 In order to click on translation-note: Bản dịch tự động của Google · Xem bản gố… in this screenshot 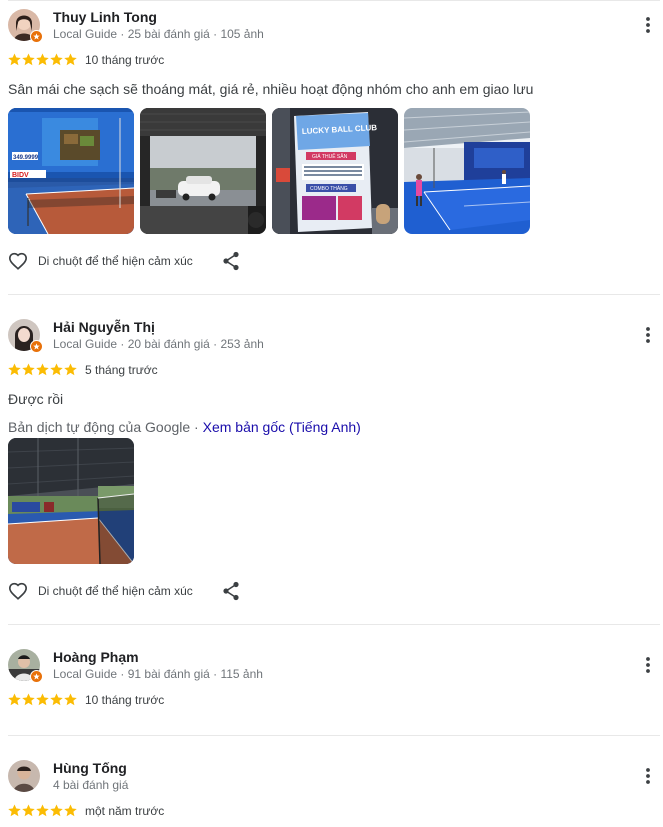, I will do `click(184, 427)`.